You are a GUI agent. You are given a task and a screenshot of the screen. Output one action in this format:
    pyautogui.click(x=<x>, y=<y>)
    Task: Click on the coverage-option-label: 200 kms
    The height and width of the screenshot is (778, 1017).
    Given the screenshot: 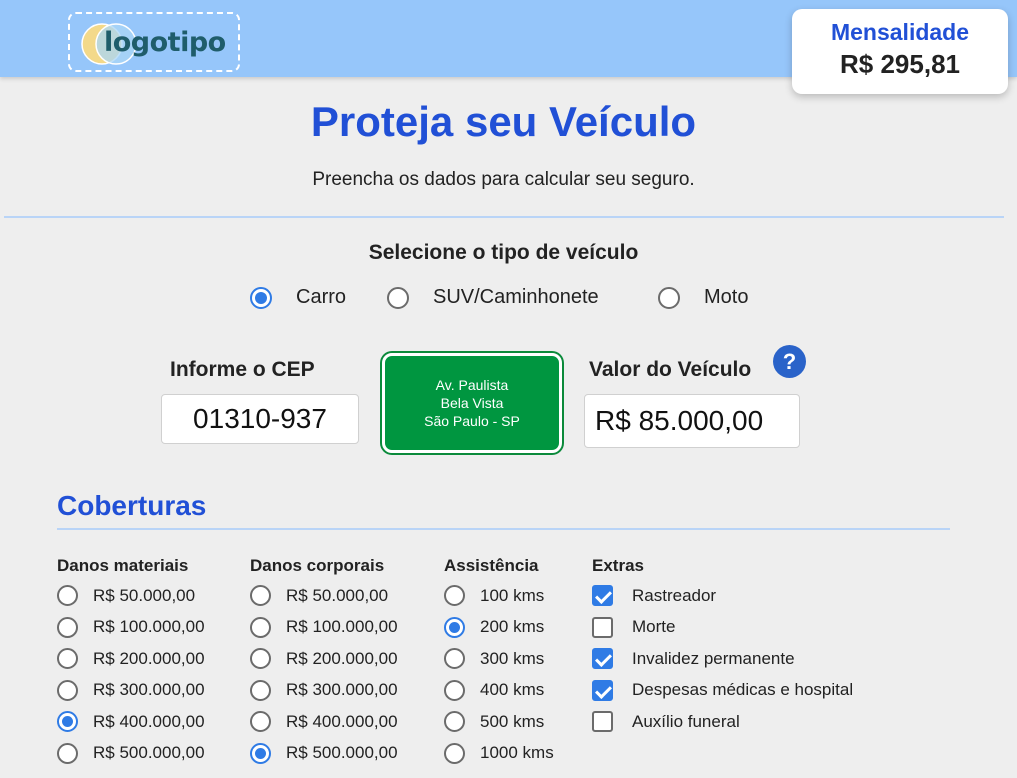 What is the action you would take?
    pyautogui.click(x=512, y=627)
    